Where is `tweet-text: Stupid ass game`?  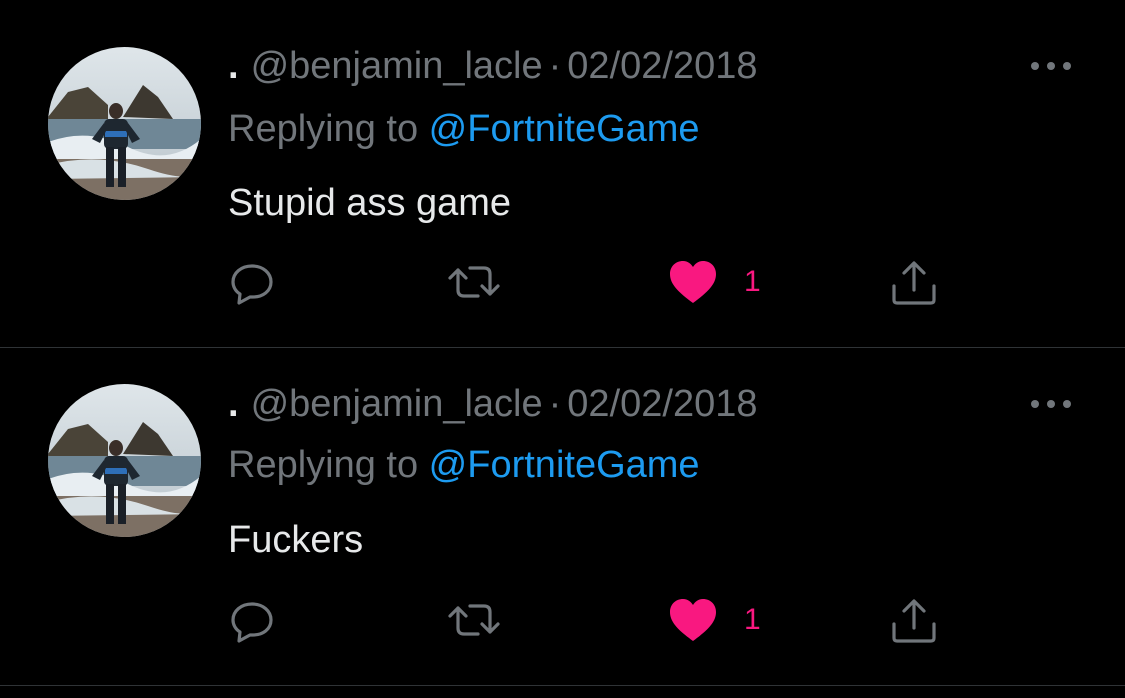 tweet-text: Stupid ass game is located at coordinates (370, 203).